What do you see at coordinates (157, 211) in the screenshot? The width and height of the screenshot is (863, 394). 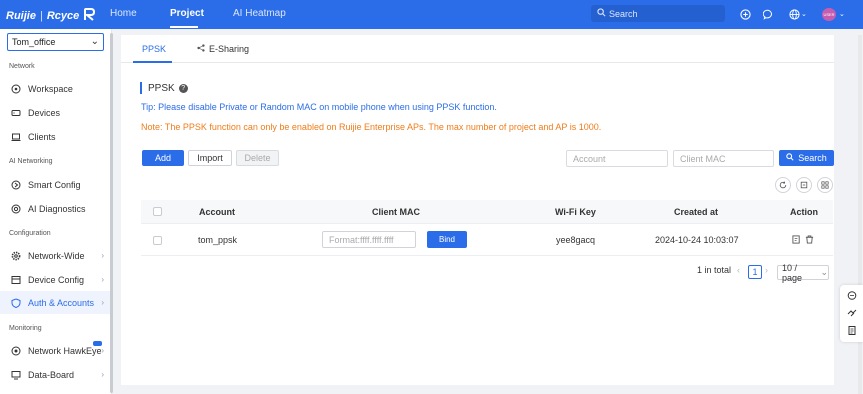 I see `select-all-checkbox` at bounding box center [157, 211].